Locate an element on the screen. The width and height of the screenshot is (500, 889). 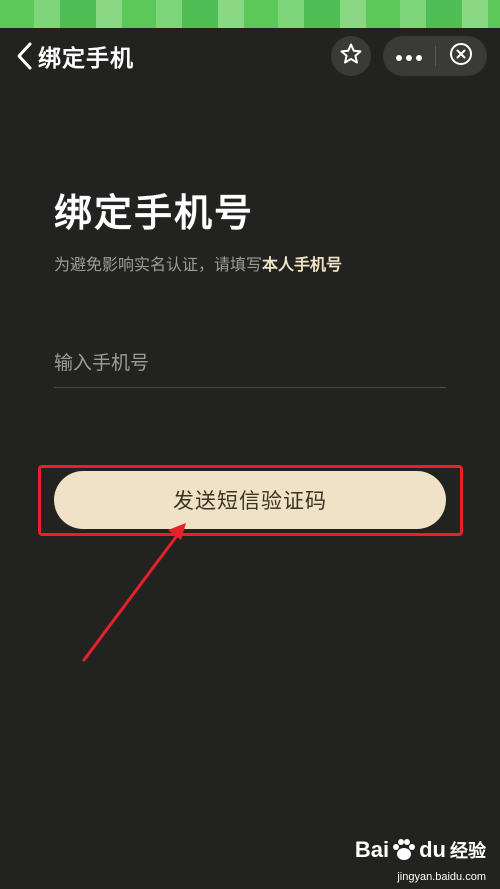
close-circle-icon is located at coordinates (461, 56).